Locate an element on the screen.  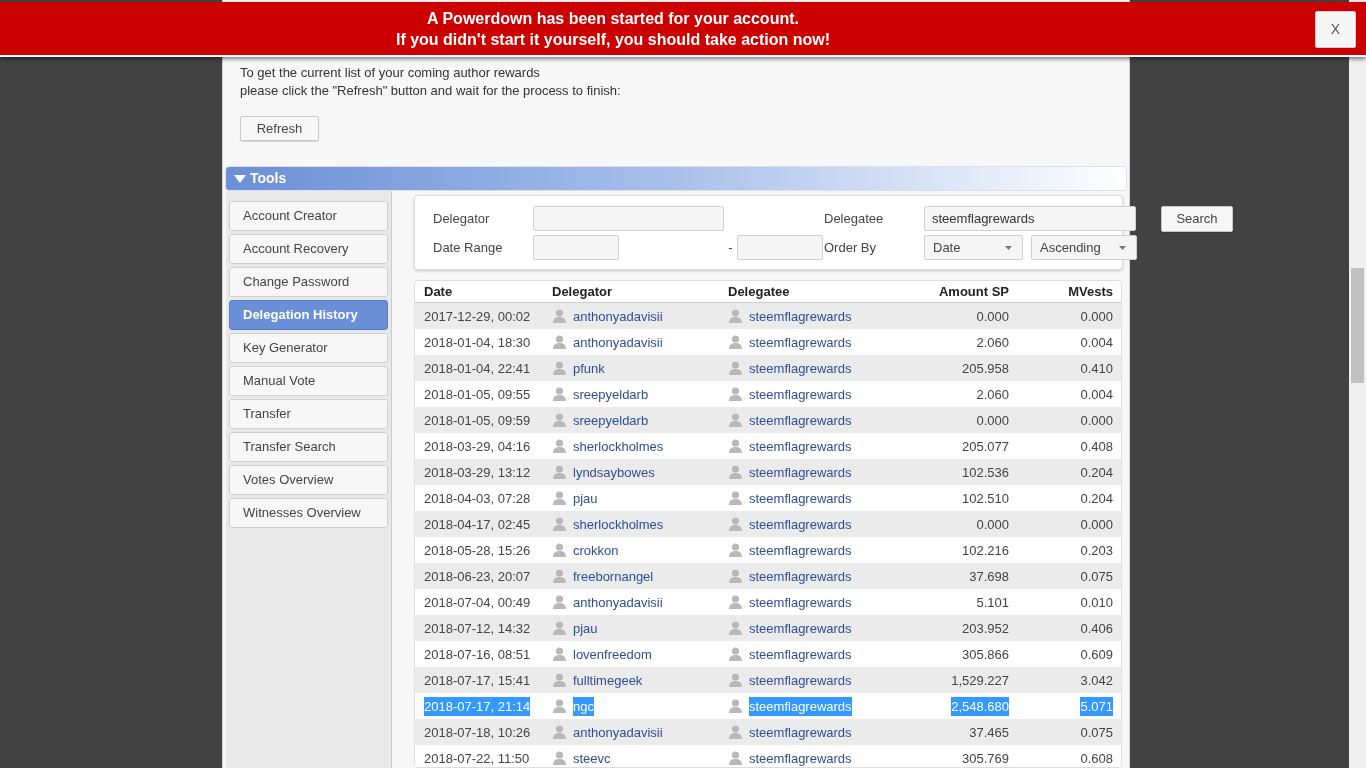
field-label: Order By is located at coordinates (850, 247).